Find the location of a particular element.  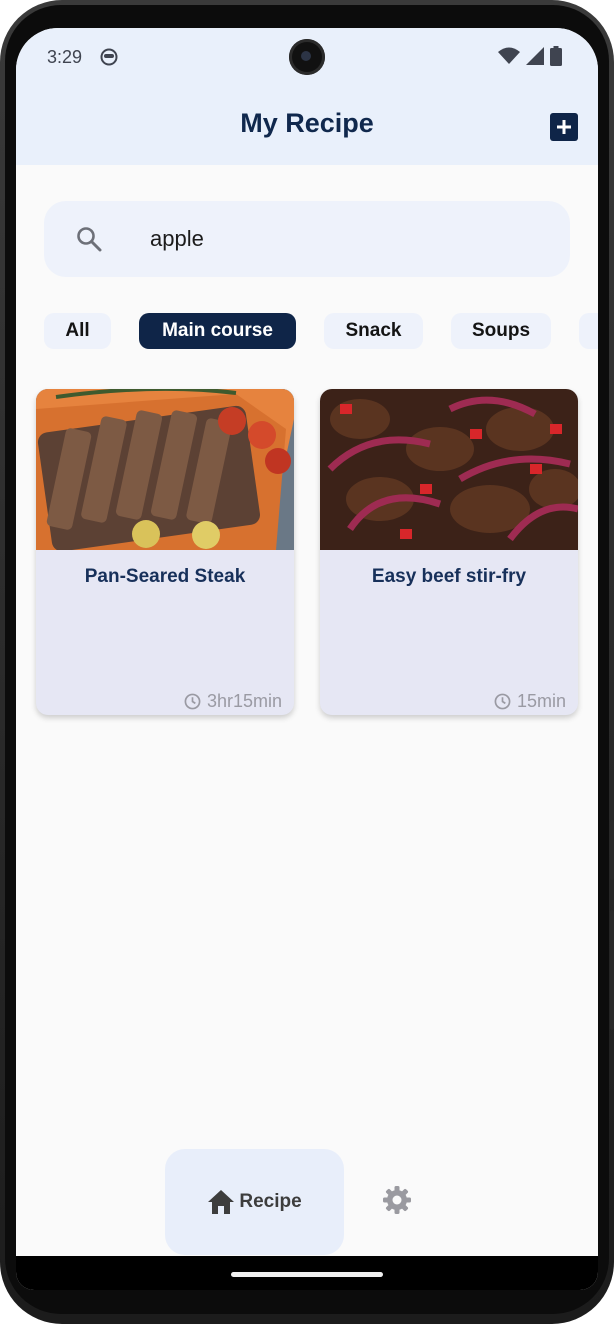

add-recipe-button is located at coordinates (564, 127).